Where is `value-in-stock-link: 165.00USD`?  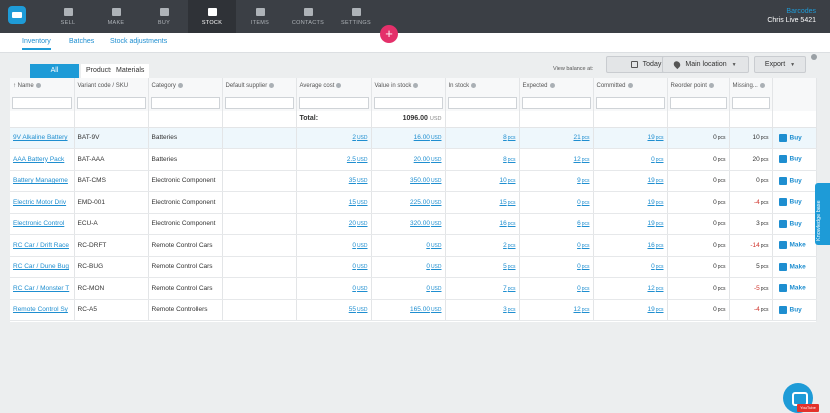
value-in-stock-link: 165.00USD is located at coordinates (425, 309).